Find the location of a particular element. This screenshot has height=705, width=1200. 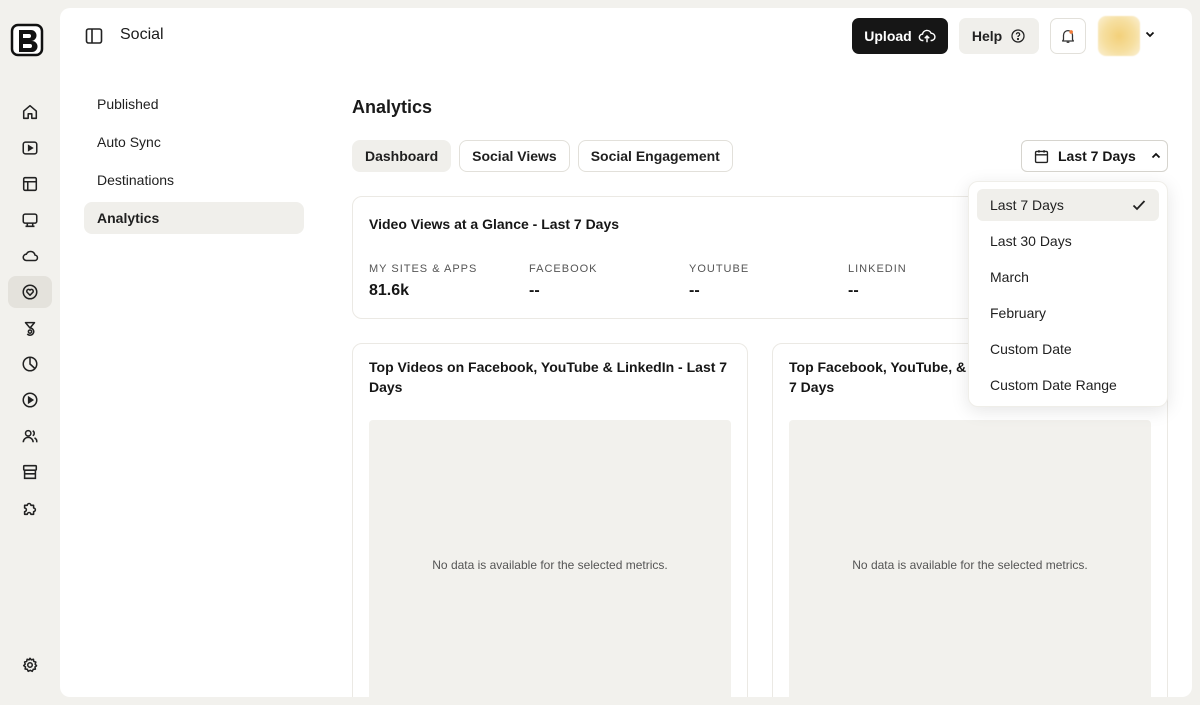

date-range-label: Last 7 Days is located at coordinates (1097, 156).